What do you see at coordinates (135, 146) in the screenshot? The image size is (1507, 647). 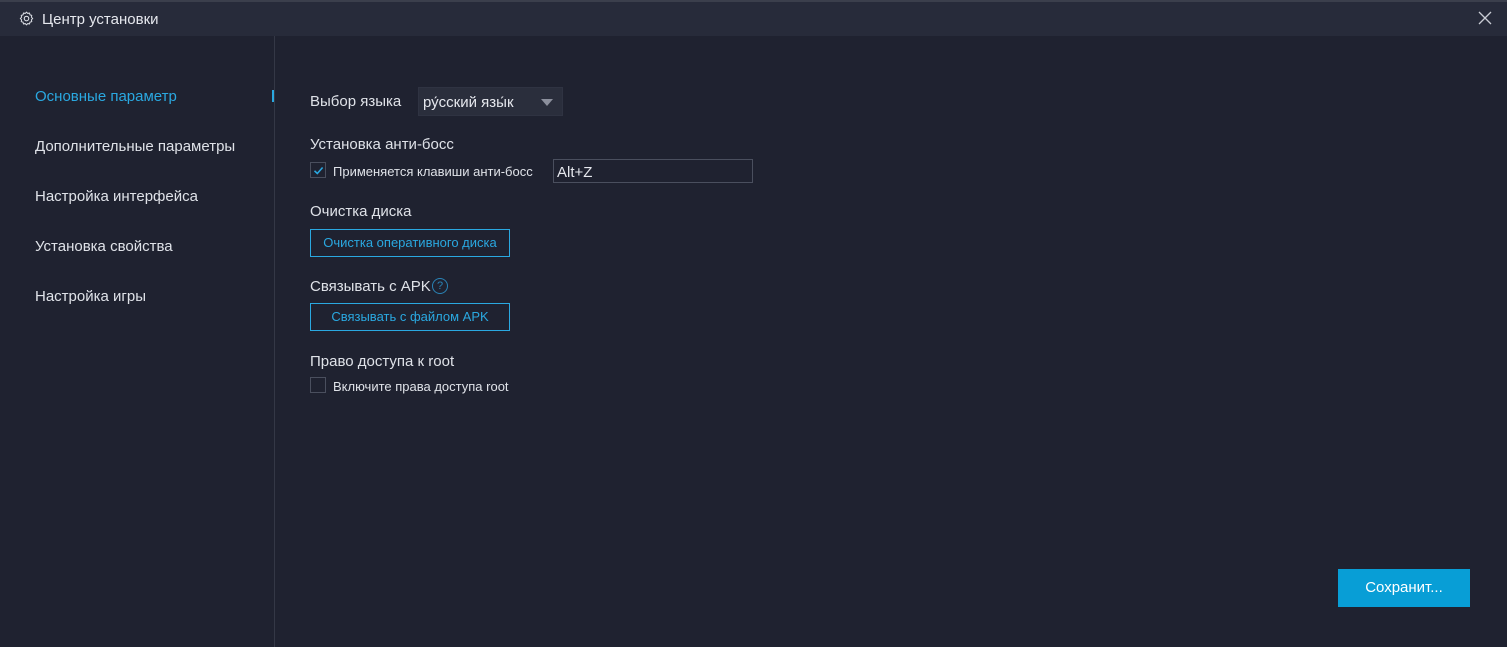 I see `sidebar-item-advanced: Дополнительные параметры` at bounding box center [135, 146].